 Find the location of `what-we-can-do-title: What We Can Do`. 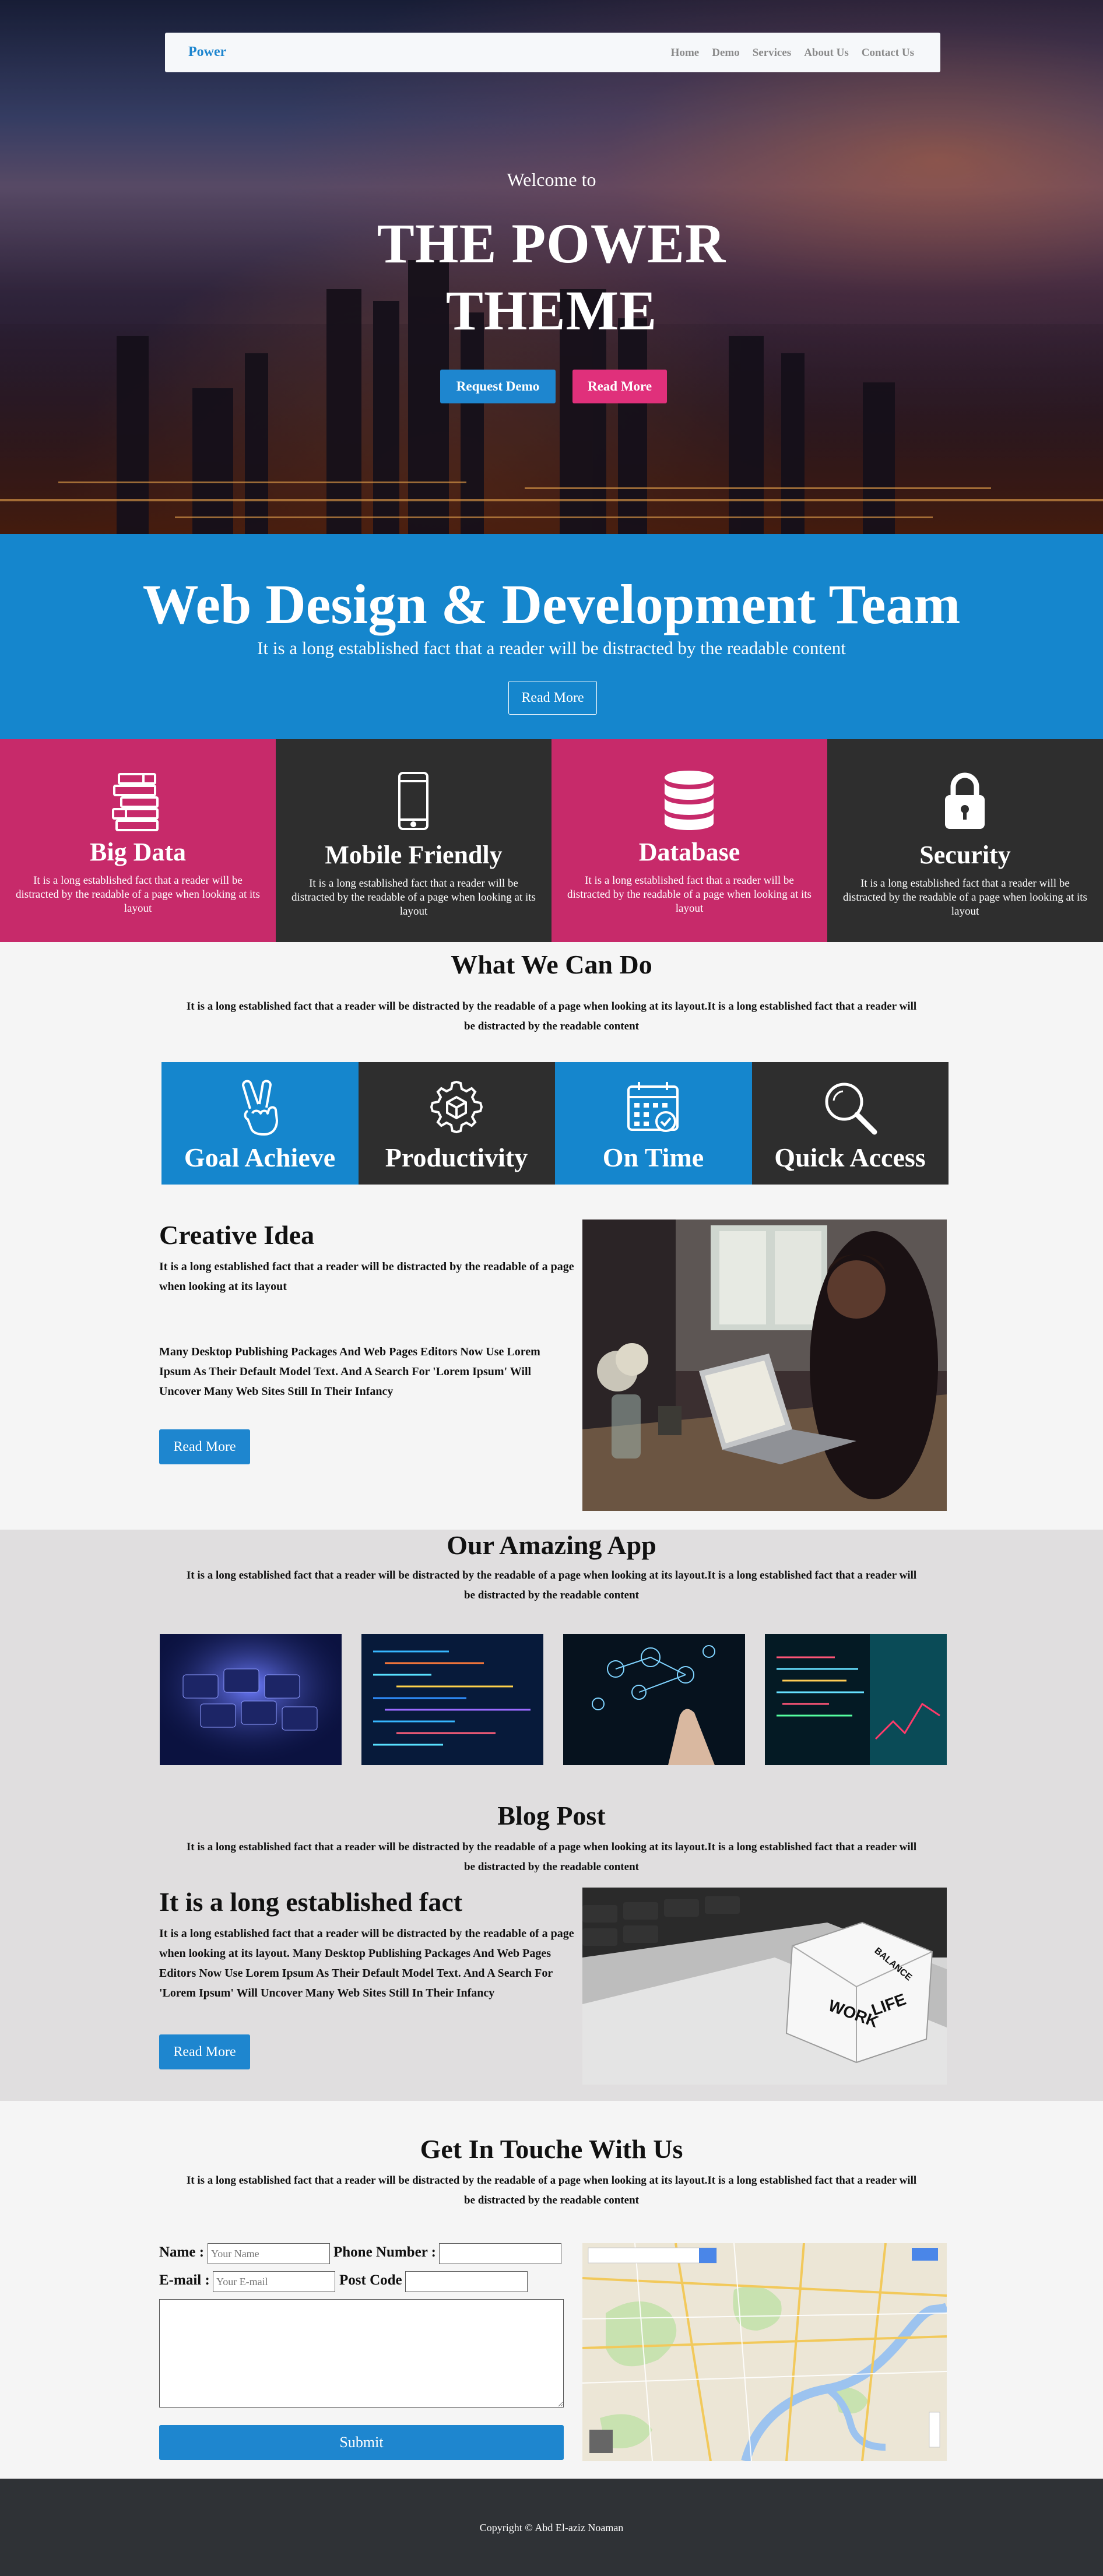

what-we-can-do-title: What We Can Do is located at coordinates (551, 964).